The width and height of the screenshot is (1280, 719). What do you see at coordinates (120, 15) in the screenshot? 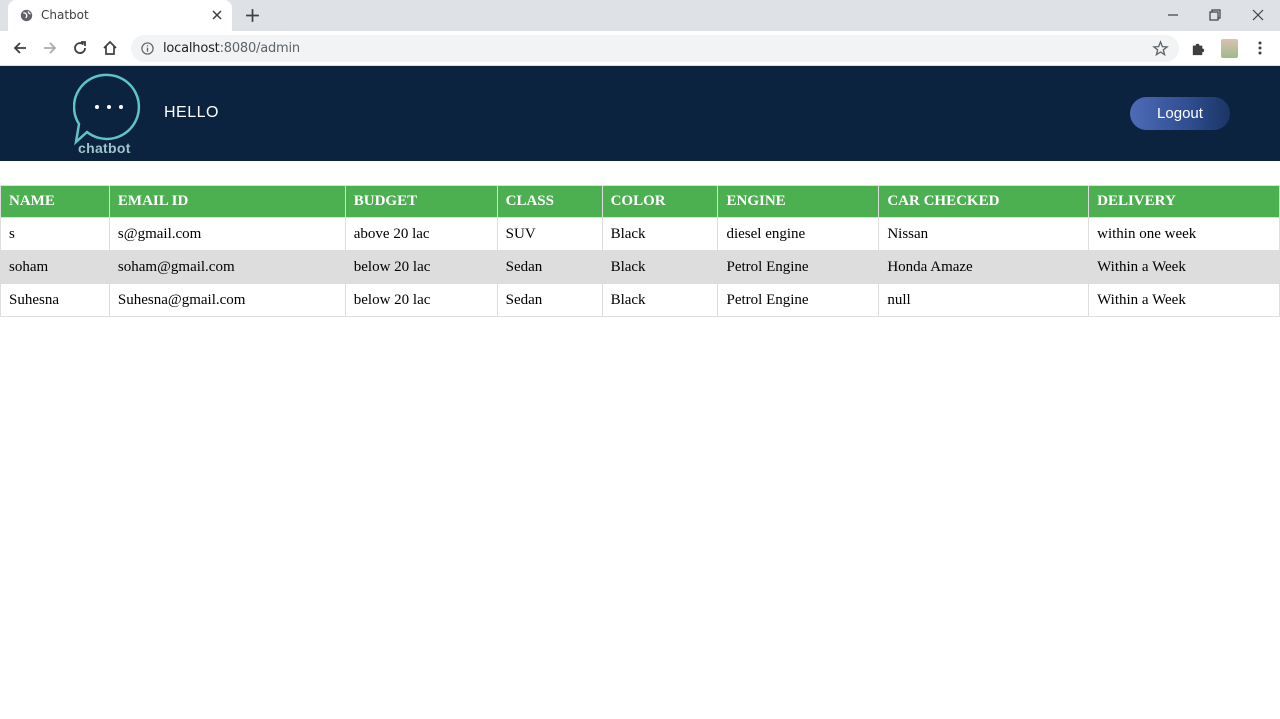
I see `browser-tab: Chatbot` at bounding box center [120, 15].